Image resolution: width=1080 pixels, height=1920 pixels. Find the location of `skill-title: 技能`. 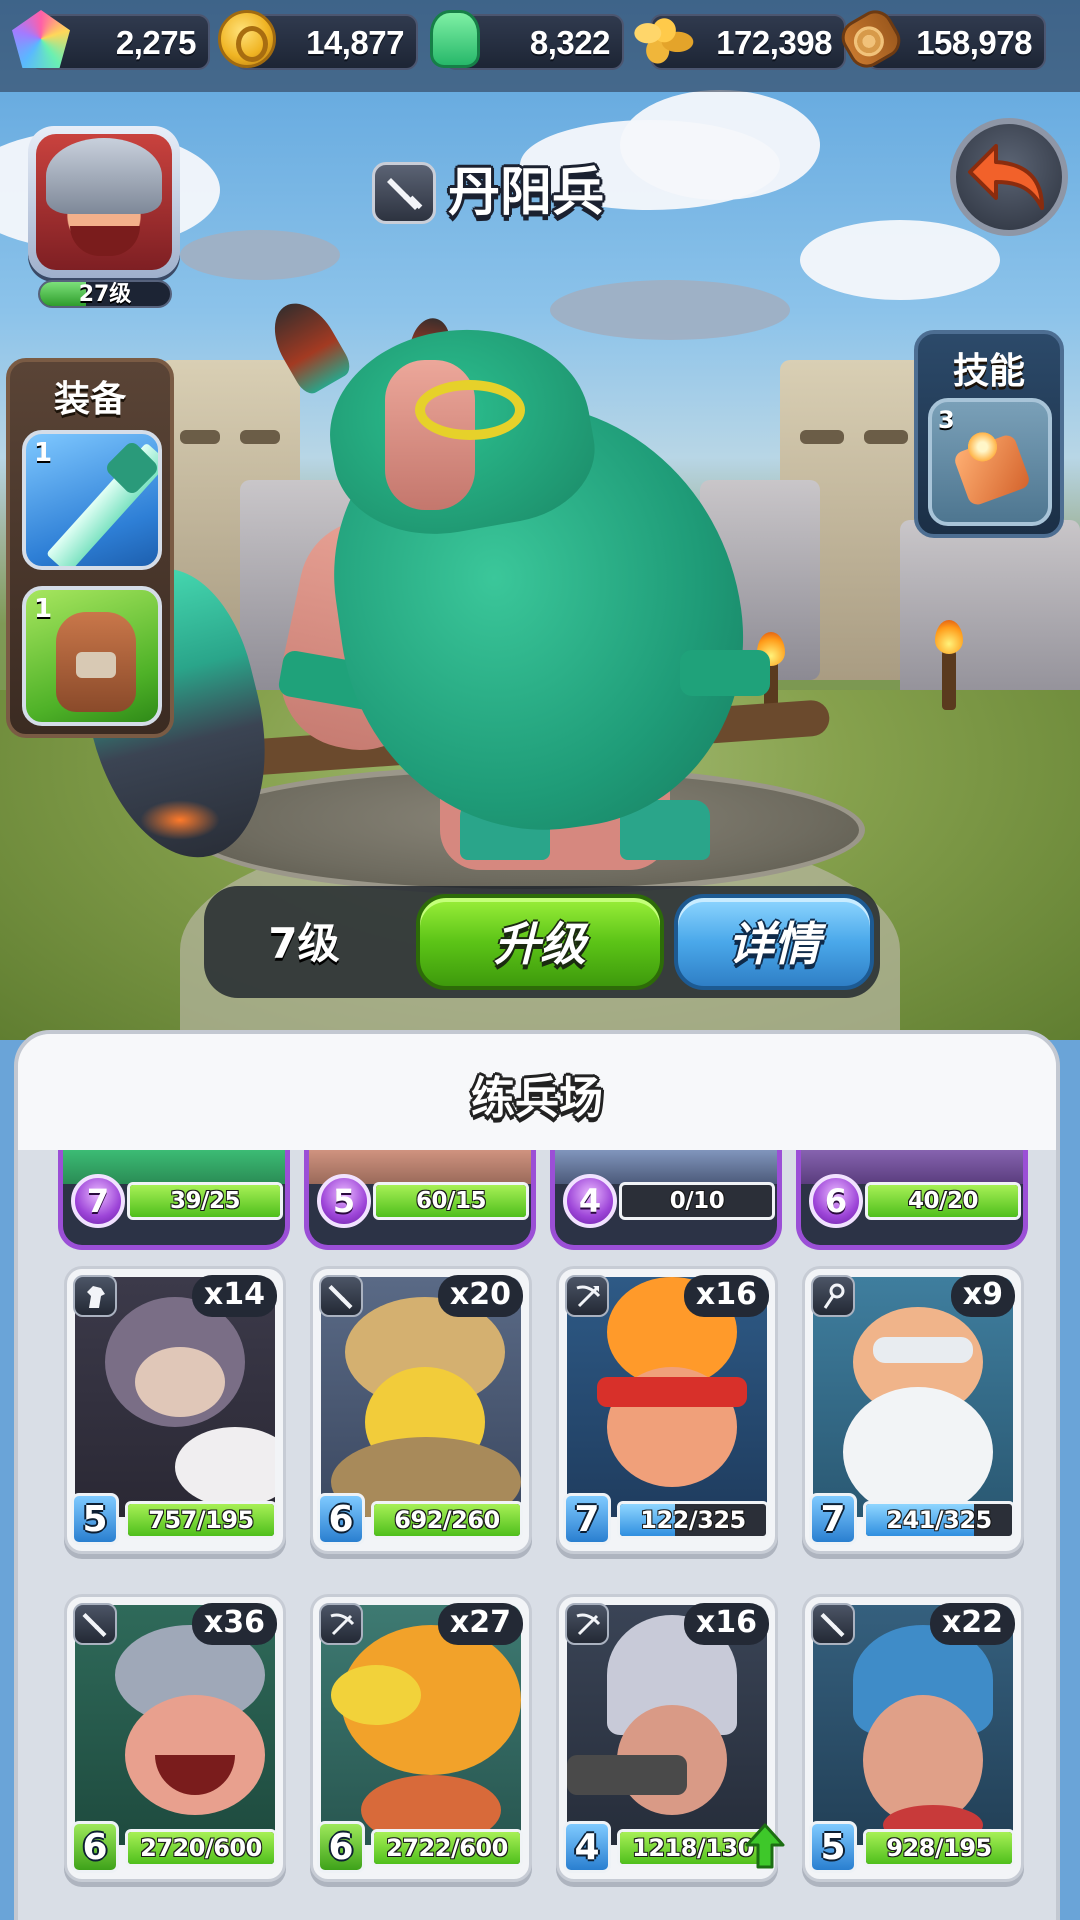

skill-title: 技能 is located at coordinates (988, 371).